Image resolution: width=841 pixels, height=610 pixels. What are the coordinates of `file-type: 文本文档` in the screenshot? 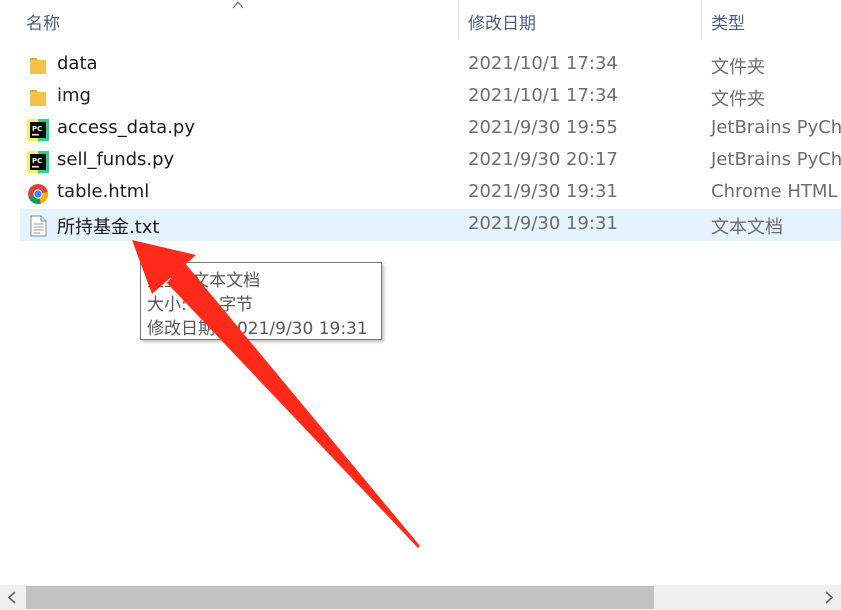 It's located at (747, 227).